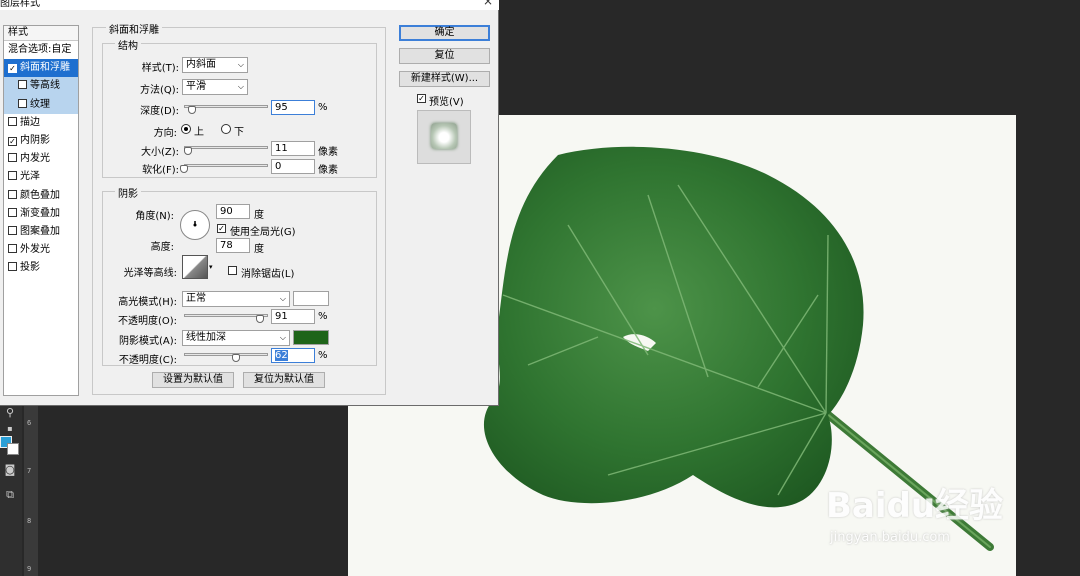 Image resolution: width=1080 pixels, height=576 pixels. What do you see at coordinates (226, 147) in the screenshot?
I see `size-slider` at bounding box center [226, 147].